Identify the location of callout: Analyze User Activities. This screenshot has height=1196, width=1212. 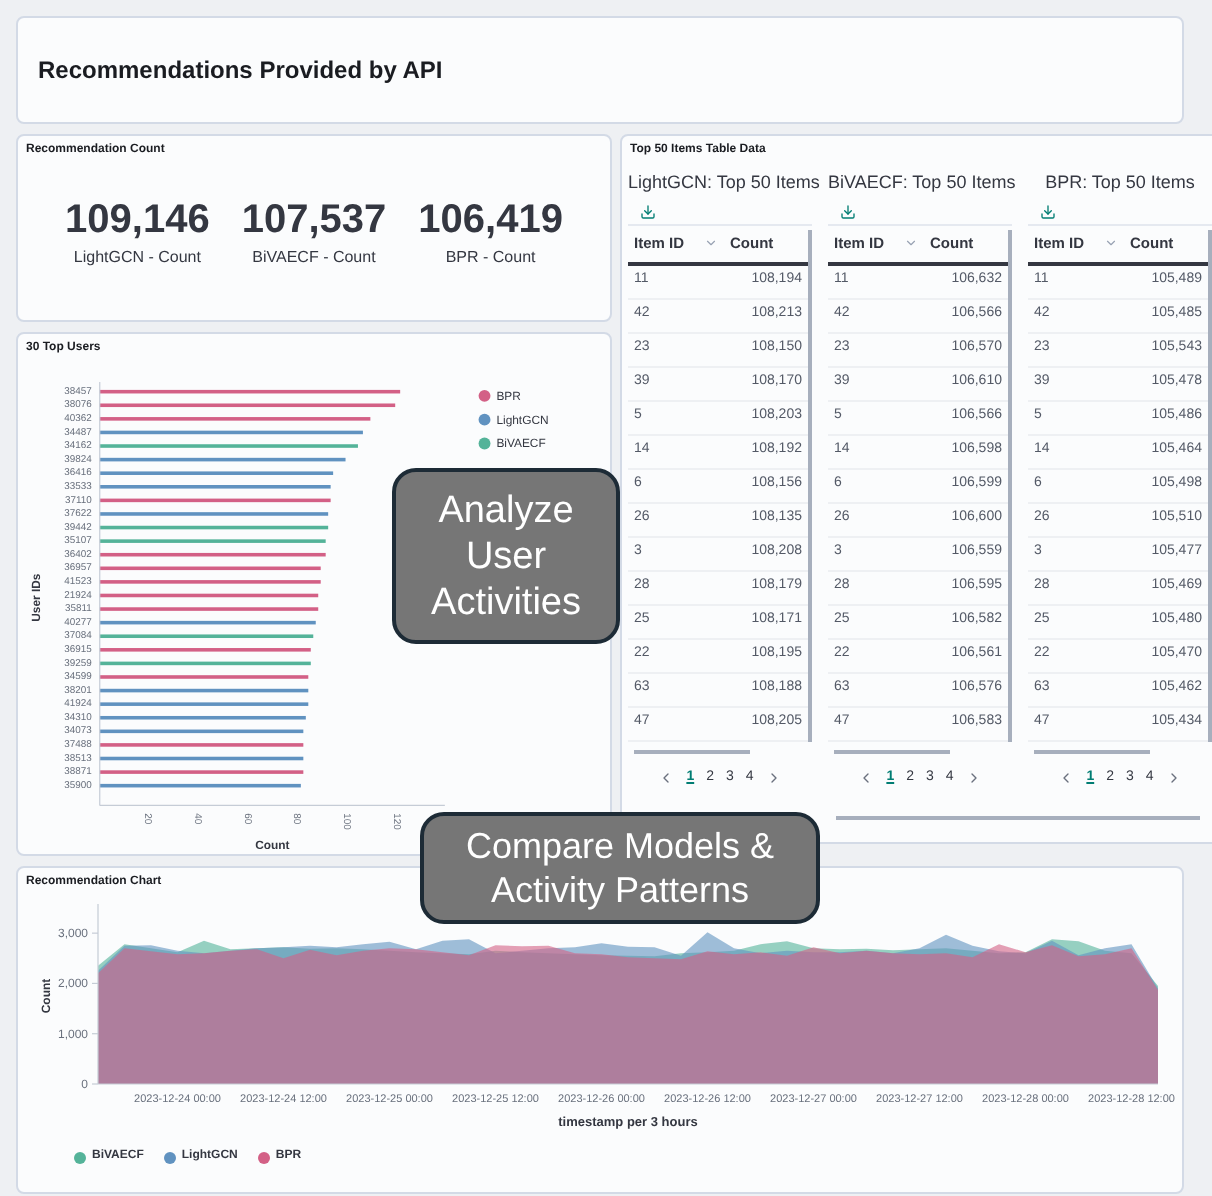
(506, 556).